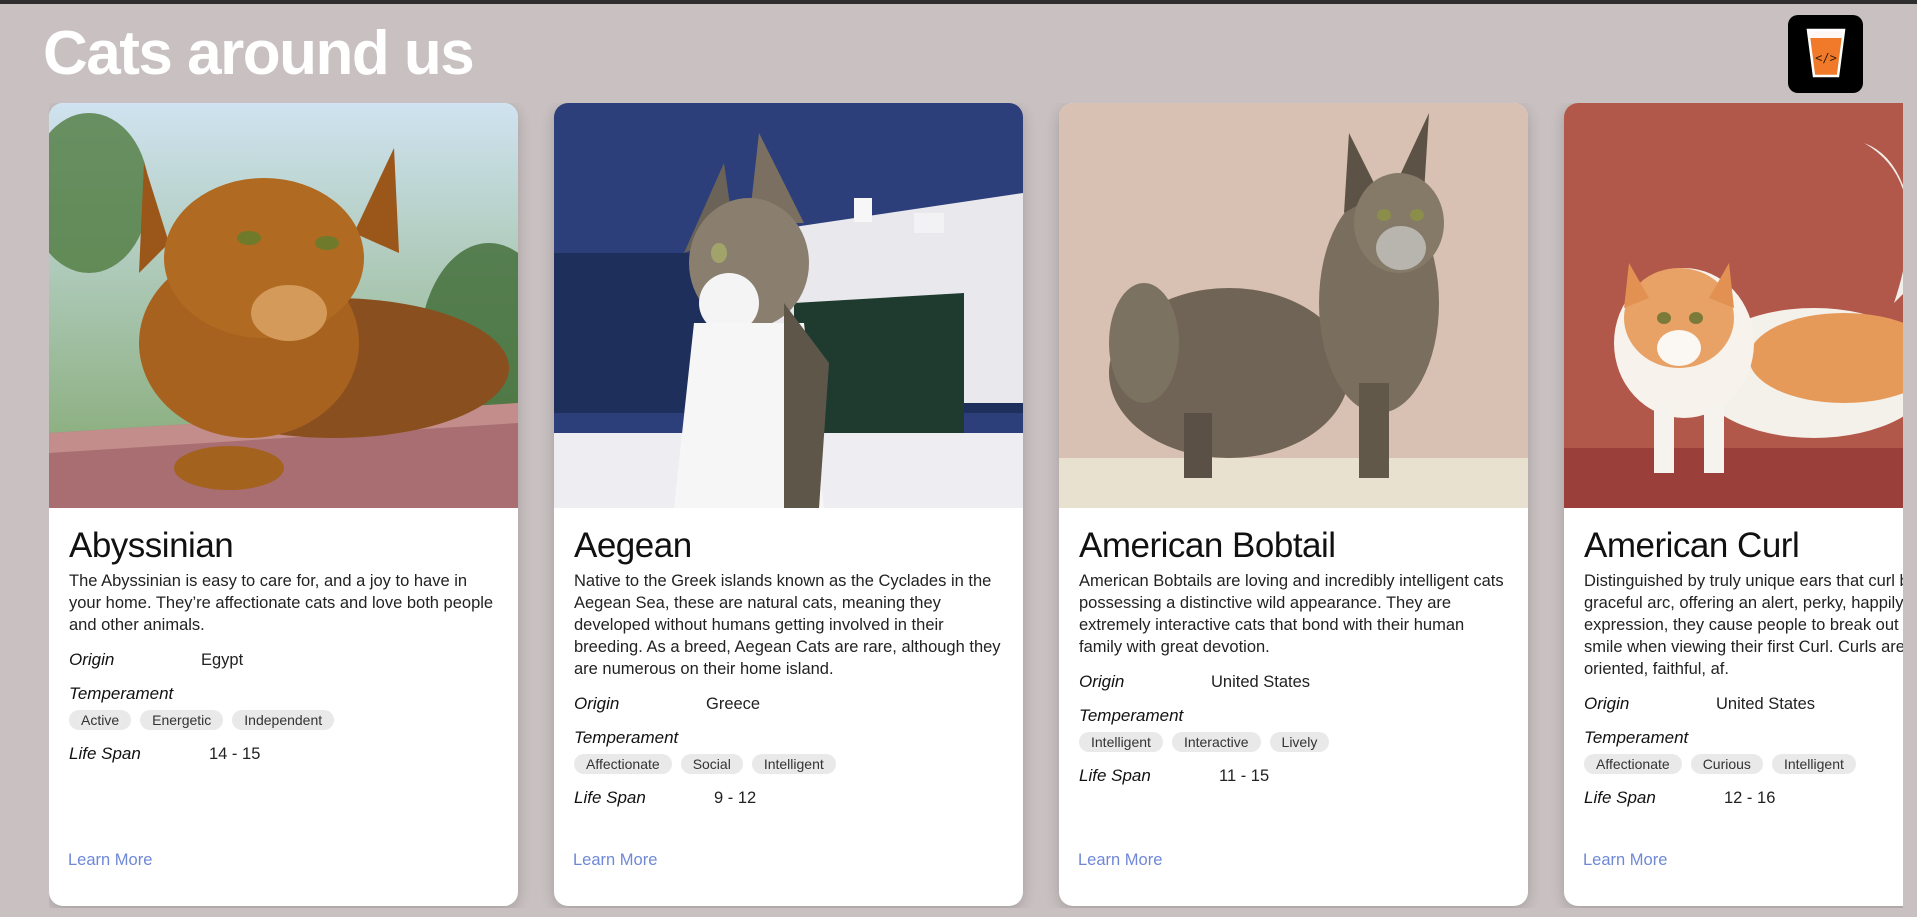  What do you see at coordinates (283, 660) in the screenshot?
I see `origin-row: Origin Egypt` at bounding box center [283, 660].